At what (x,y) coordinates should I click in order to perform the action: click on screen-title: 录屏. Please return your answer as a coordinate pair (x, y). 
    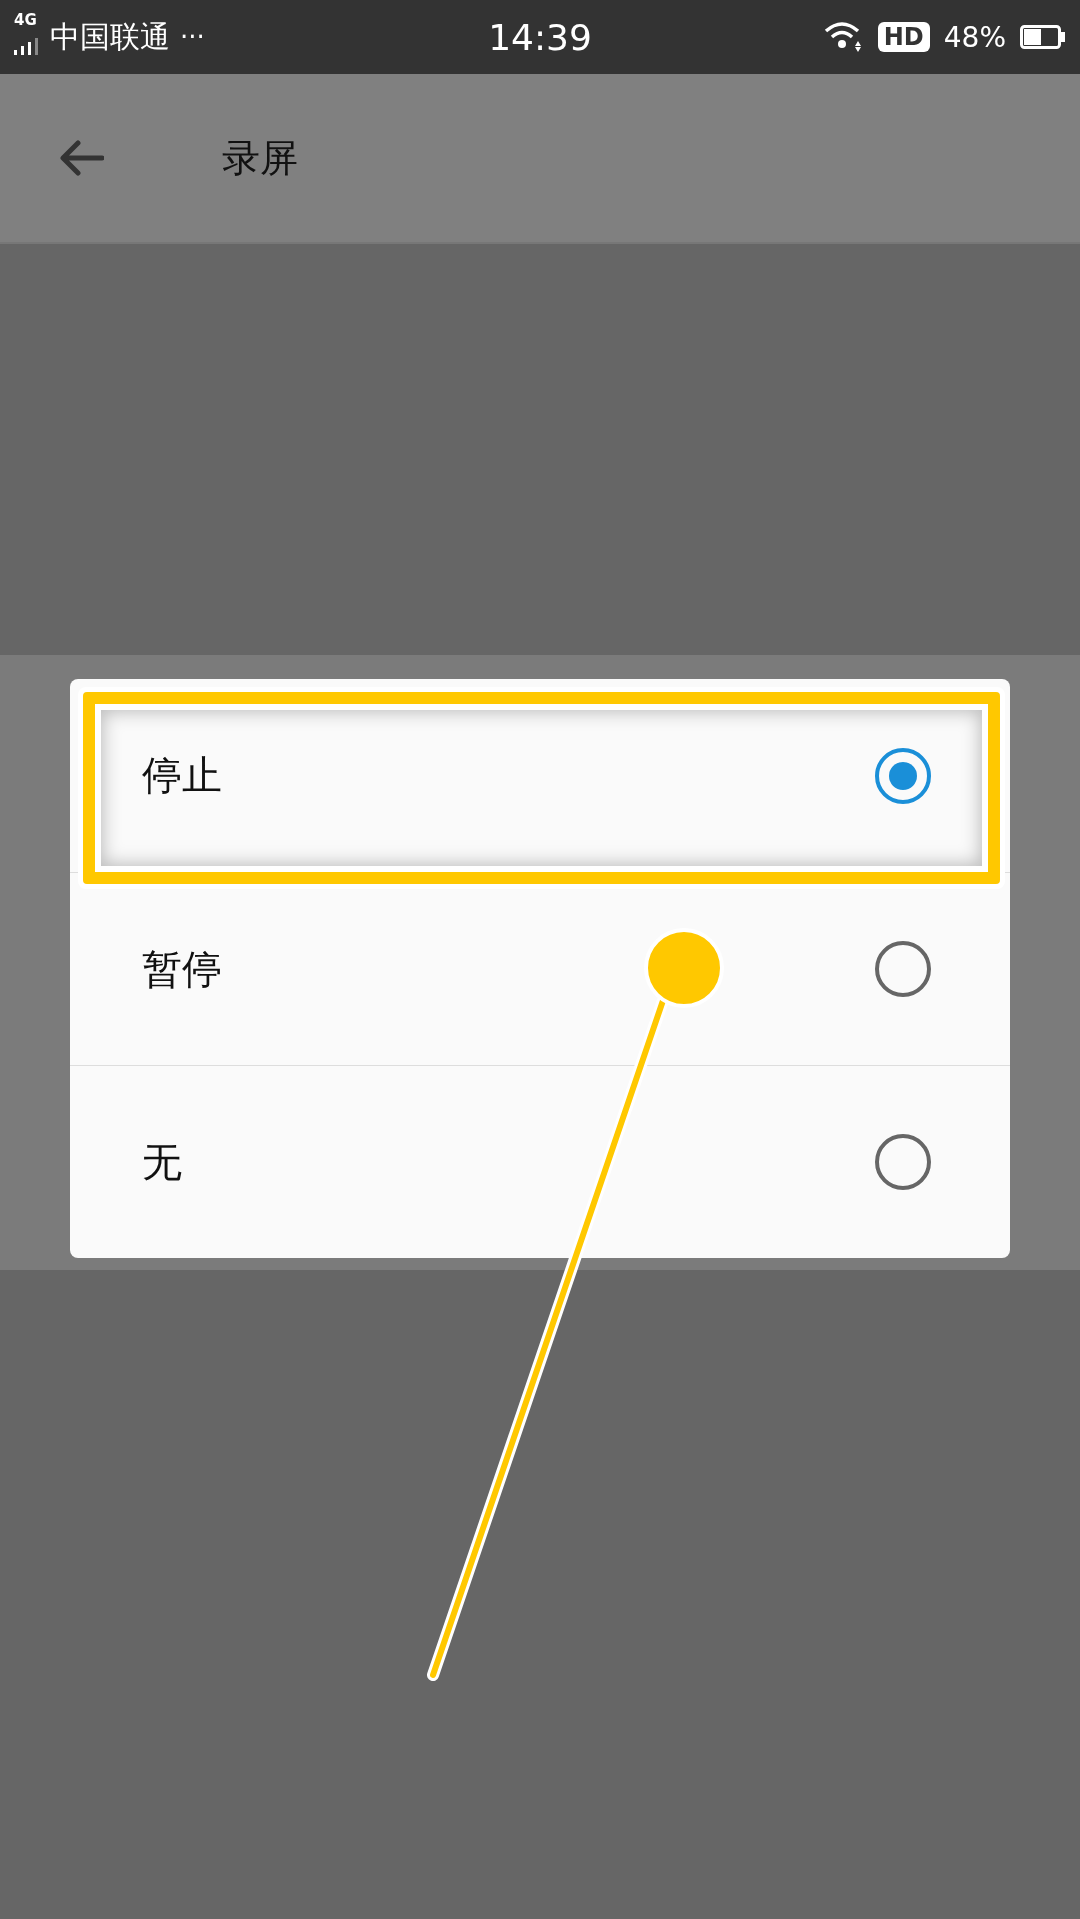
    Looking at the image, I should click on (260, 158).